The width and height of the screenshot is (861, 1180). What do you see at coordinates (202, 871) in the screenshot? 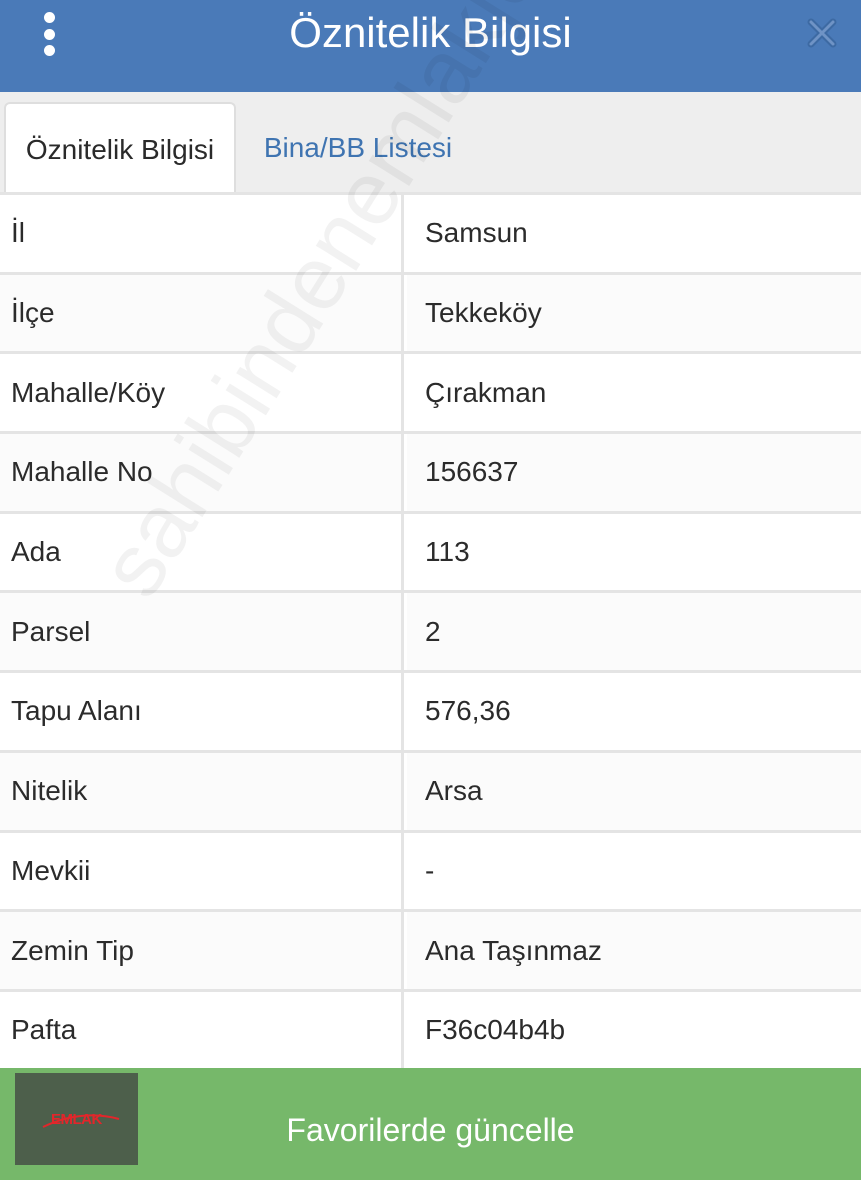
I see `row-key: Mevkii` at bounding box center [202, 871].